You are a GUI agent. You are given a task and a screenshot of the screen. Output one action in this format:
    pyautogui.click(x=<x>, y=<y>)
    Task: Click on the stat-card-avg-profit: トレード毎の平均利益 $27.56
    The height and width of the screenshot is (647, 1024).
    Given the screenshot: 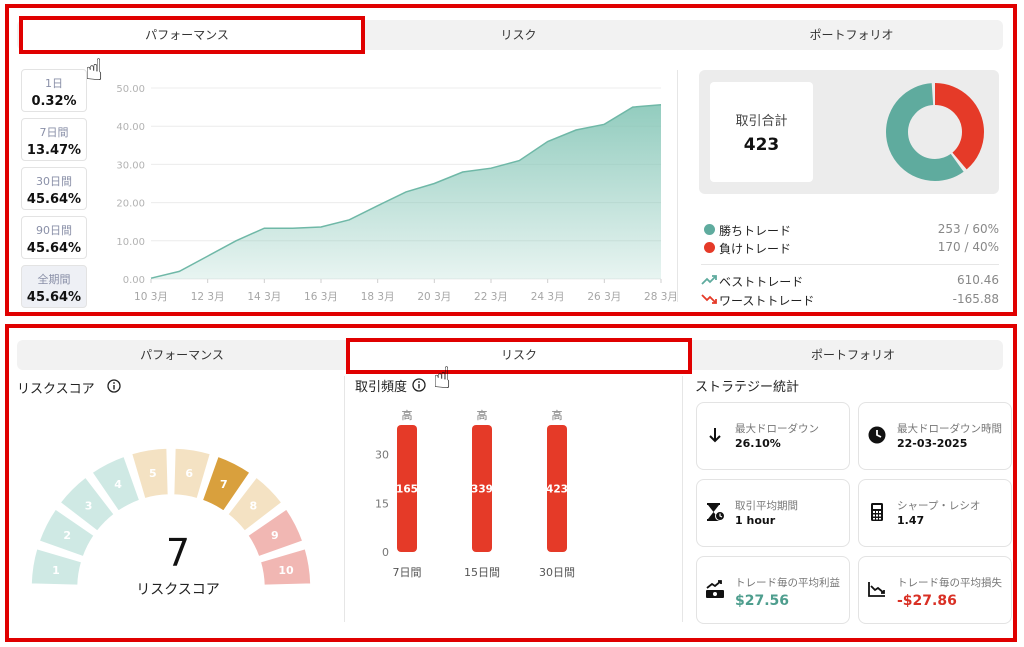 What is the action you would take?
    pyautogui.click(x=773, y=590)
    